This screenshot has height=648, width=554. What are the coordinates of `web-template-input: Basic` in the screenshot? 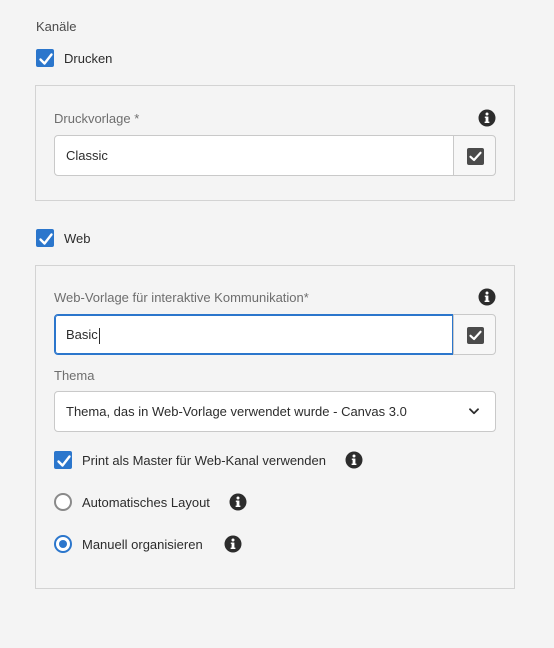 It's located at (254, 334).